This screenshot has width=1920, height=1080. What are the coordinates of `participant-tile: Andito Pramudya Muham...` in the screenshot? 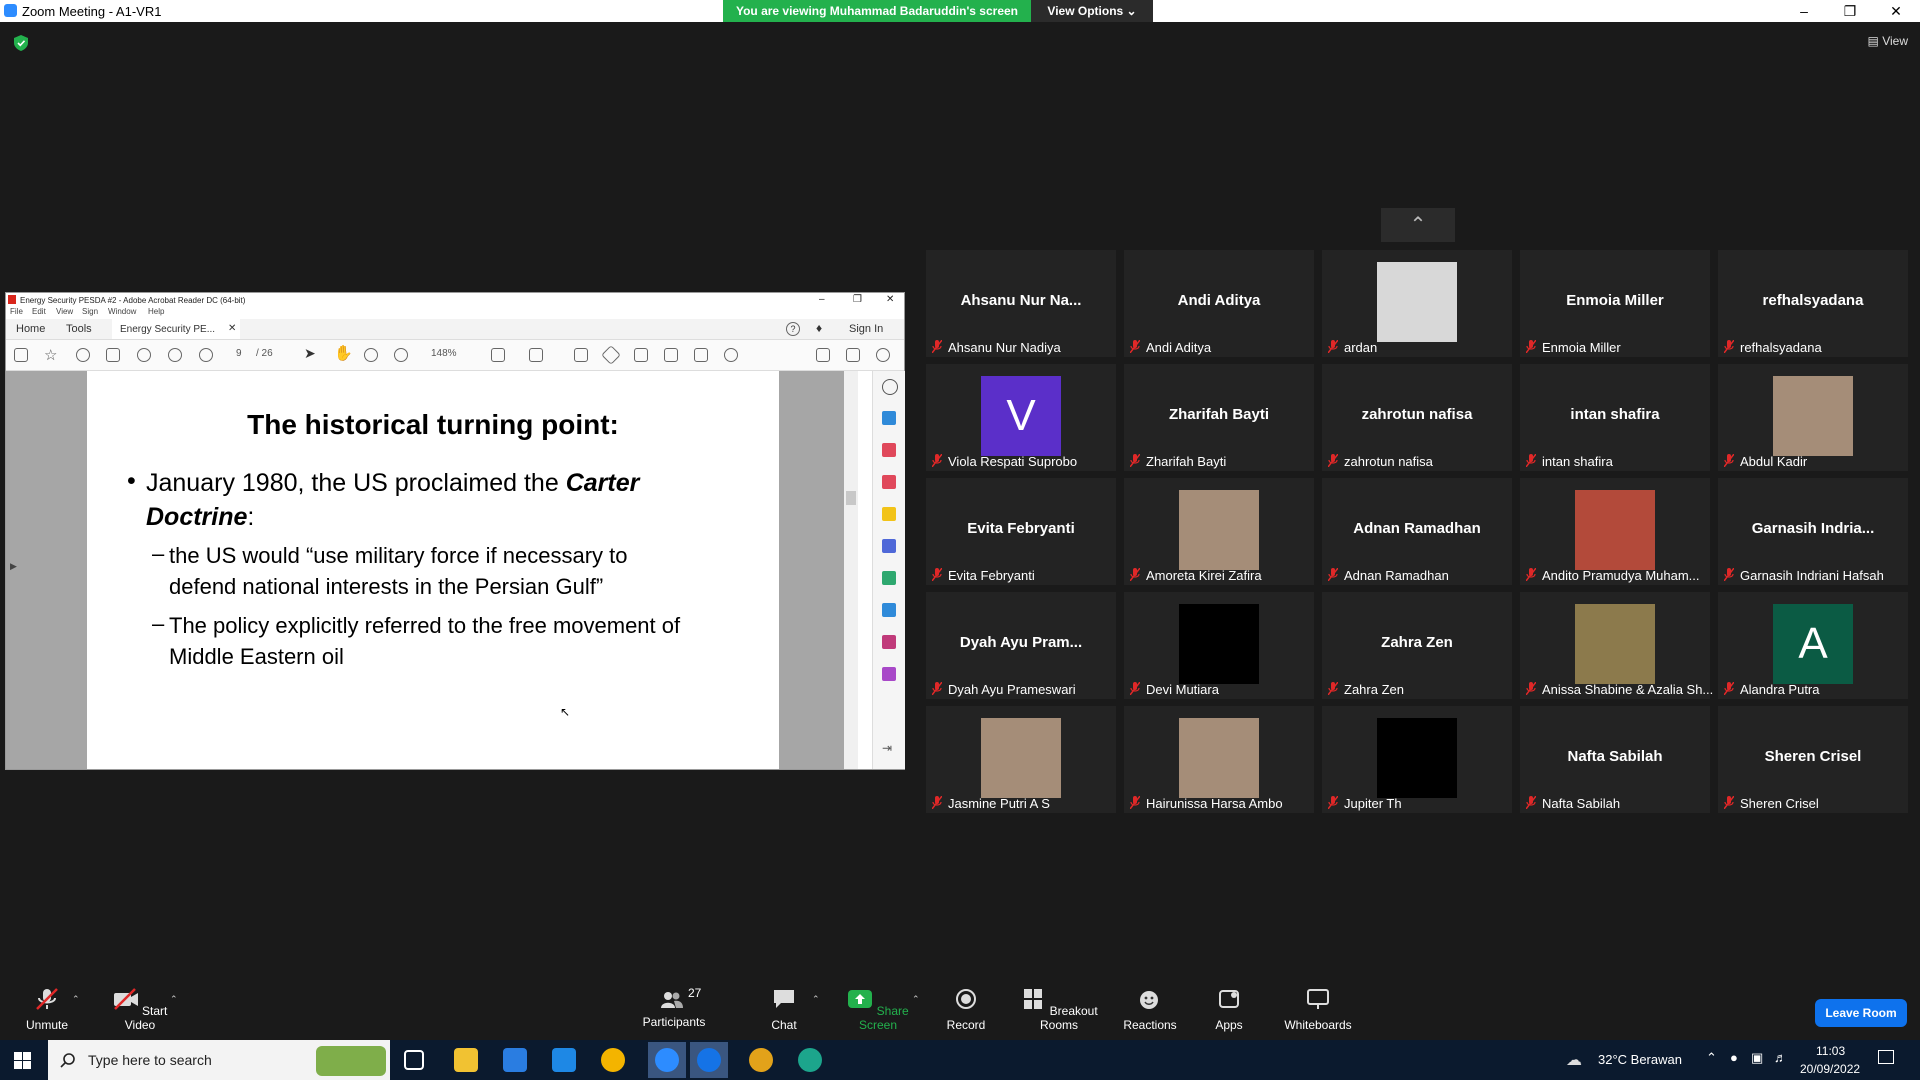 It's located at (1615, 531).